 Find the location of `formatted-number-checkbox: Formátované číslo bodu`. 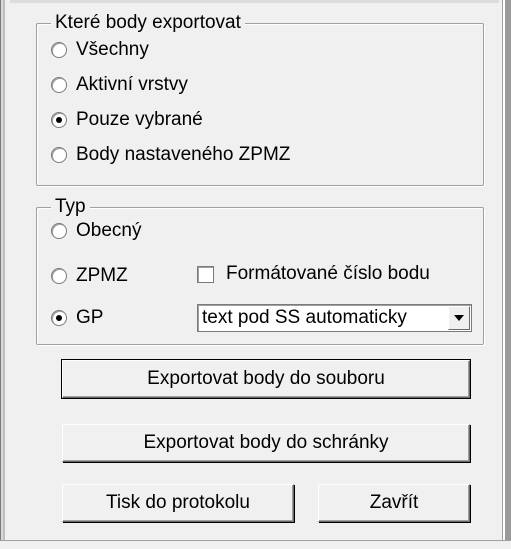

formatted-number-checkbox: Formátované číslo bodu is located at coordinates (313, 274).